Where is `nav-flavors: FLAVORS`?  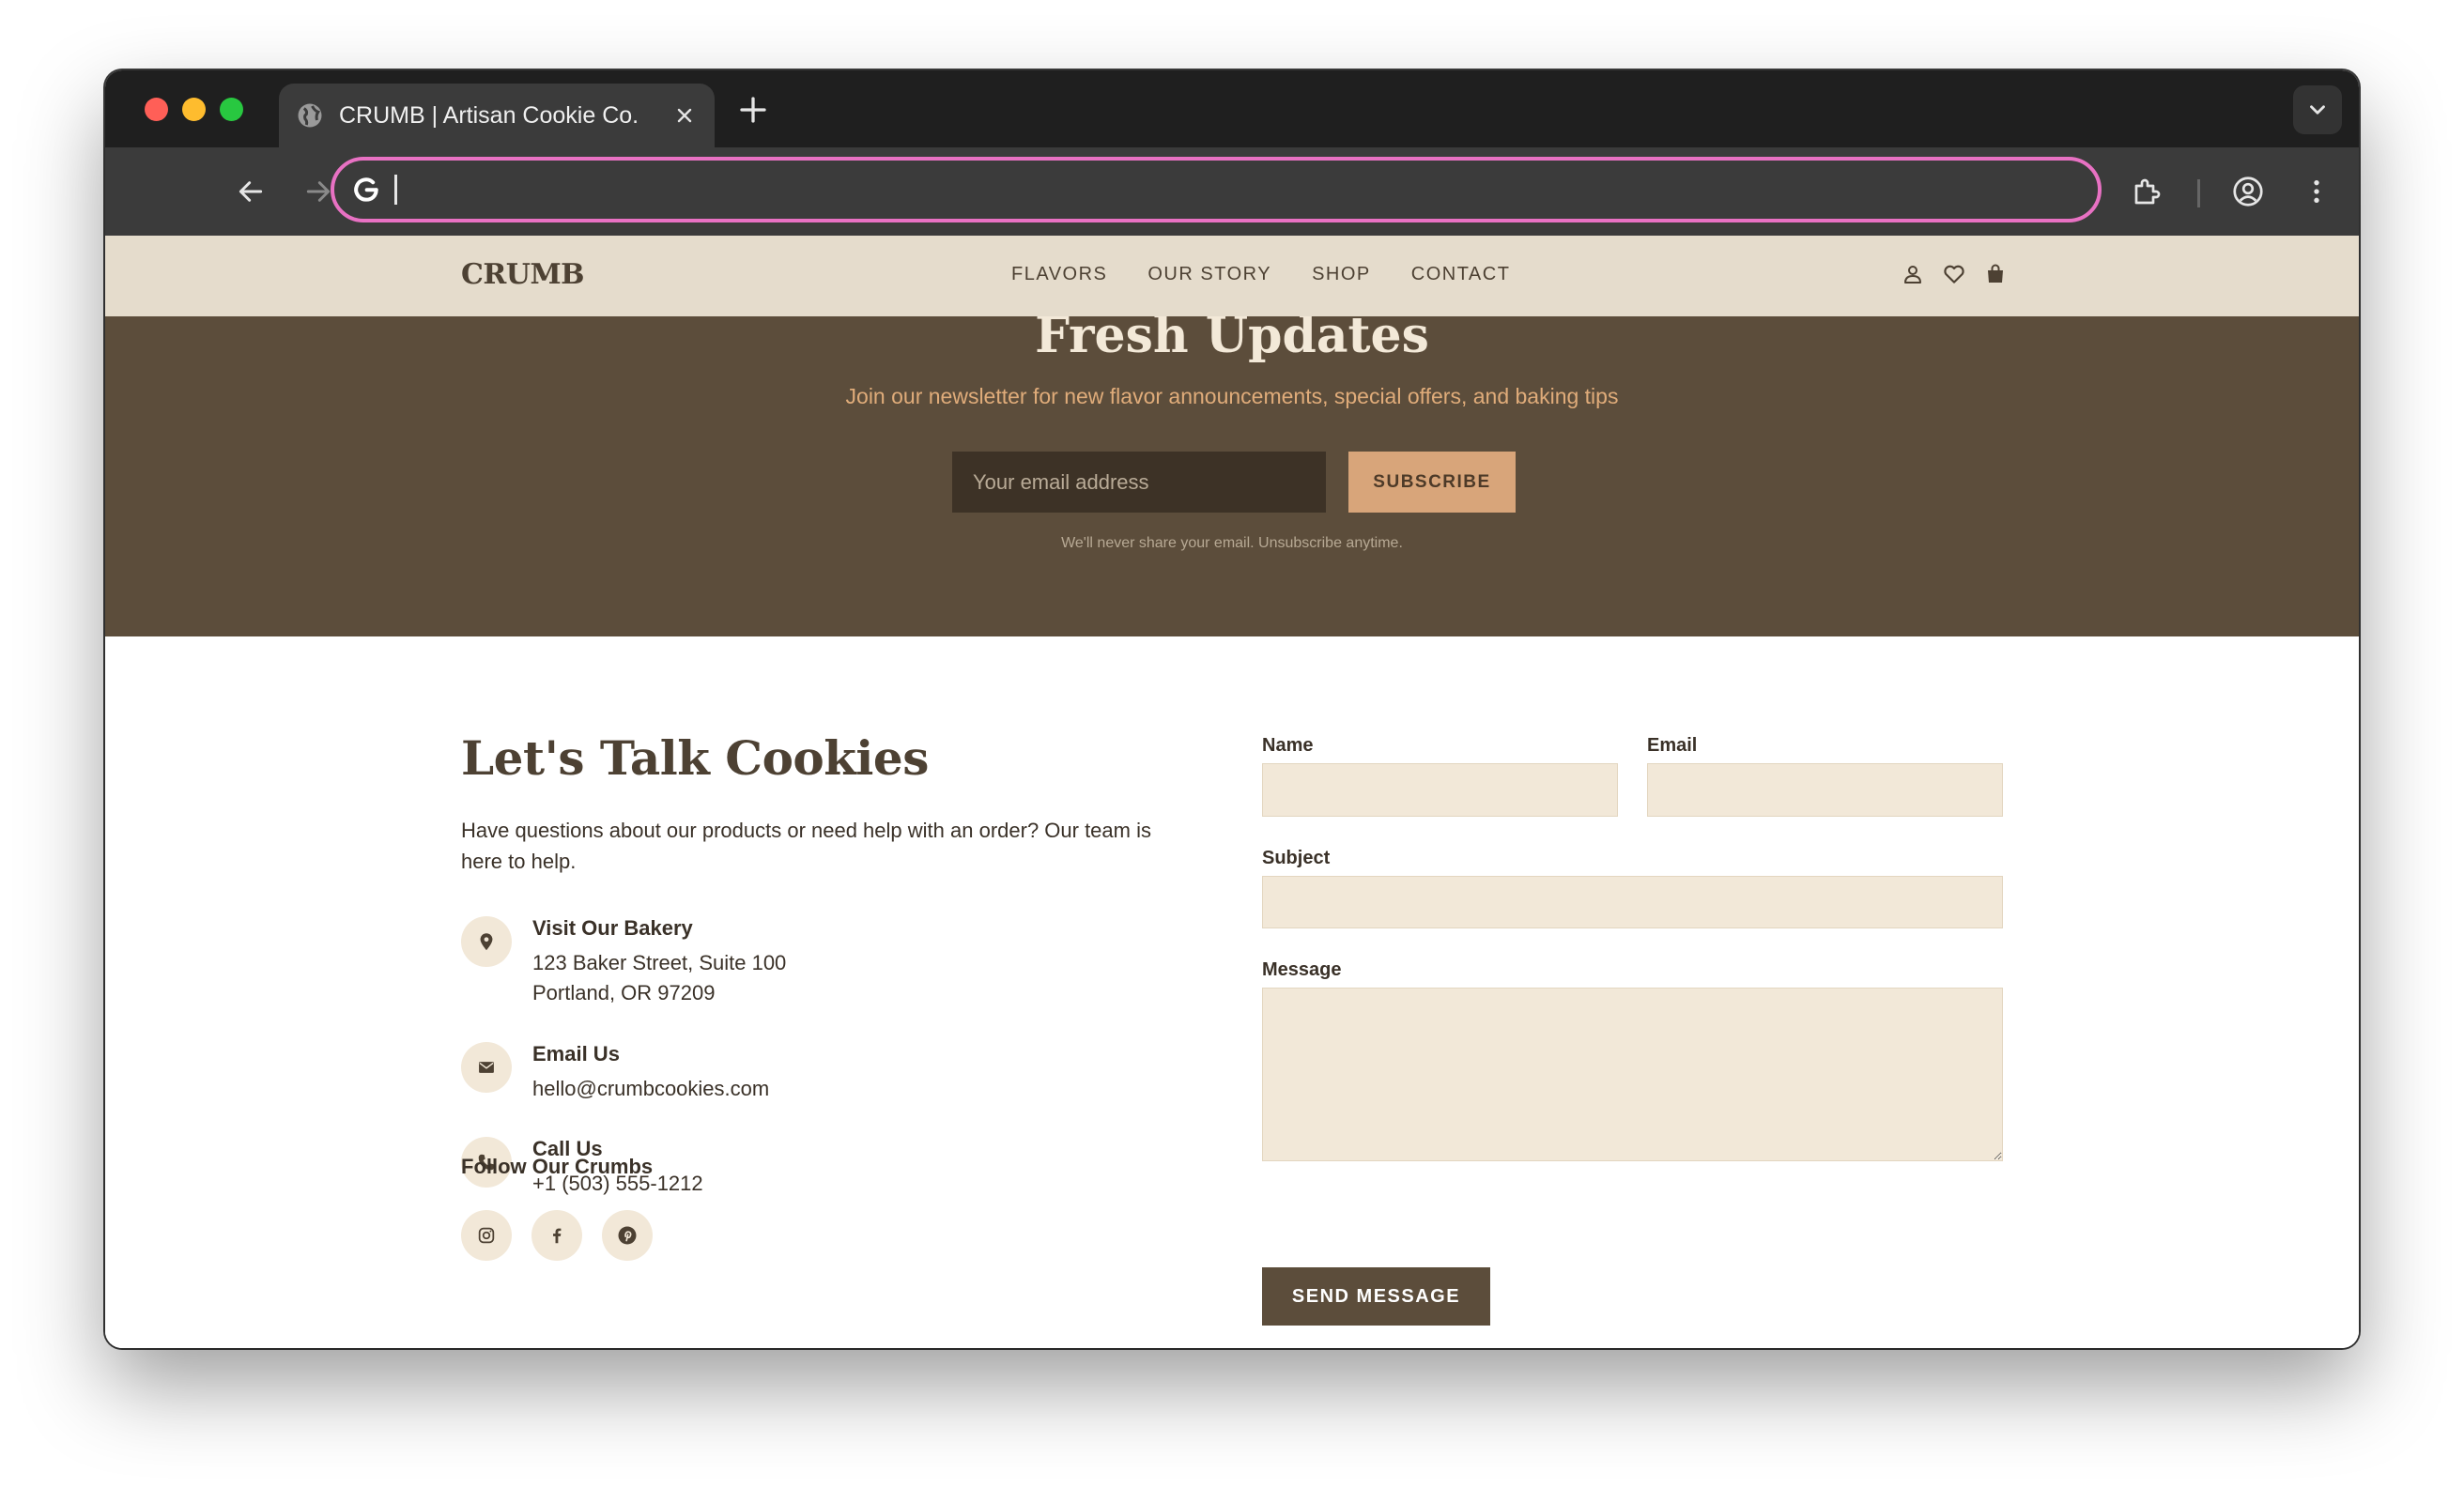 nav-flavors: FLAVORS is located at coordinates (1059, 274).